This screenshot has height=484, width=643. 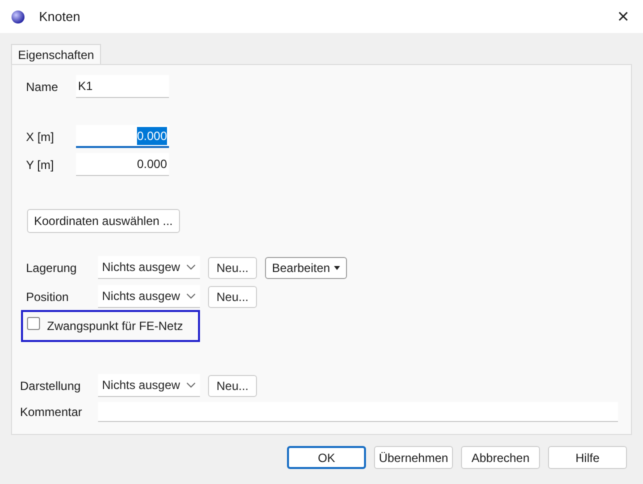 What do you see at coordinates (413, 457) in the screenshot?
I see `dialog-button: Übernehmen` at bounding box center [413, 457].